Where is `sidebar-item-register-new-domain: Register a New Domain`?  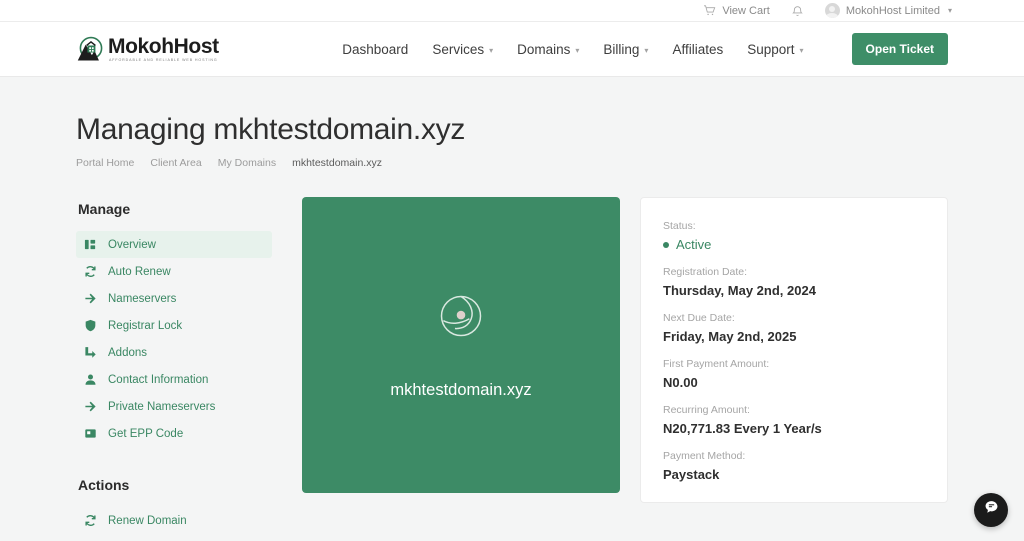
sidebar-item-register-new-domain: Register a New Domain is located at coordinates (174, 537).